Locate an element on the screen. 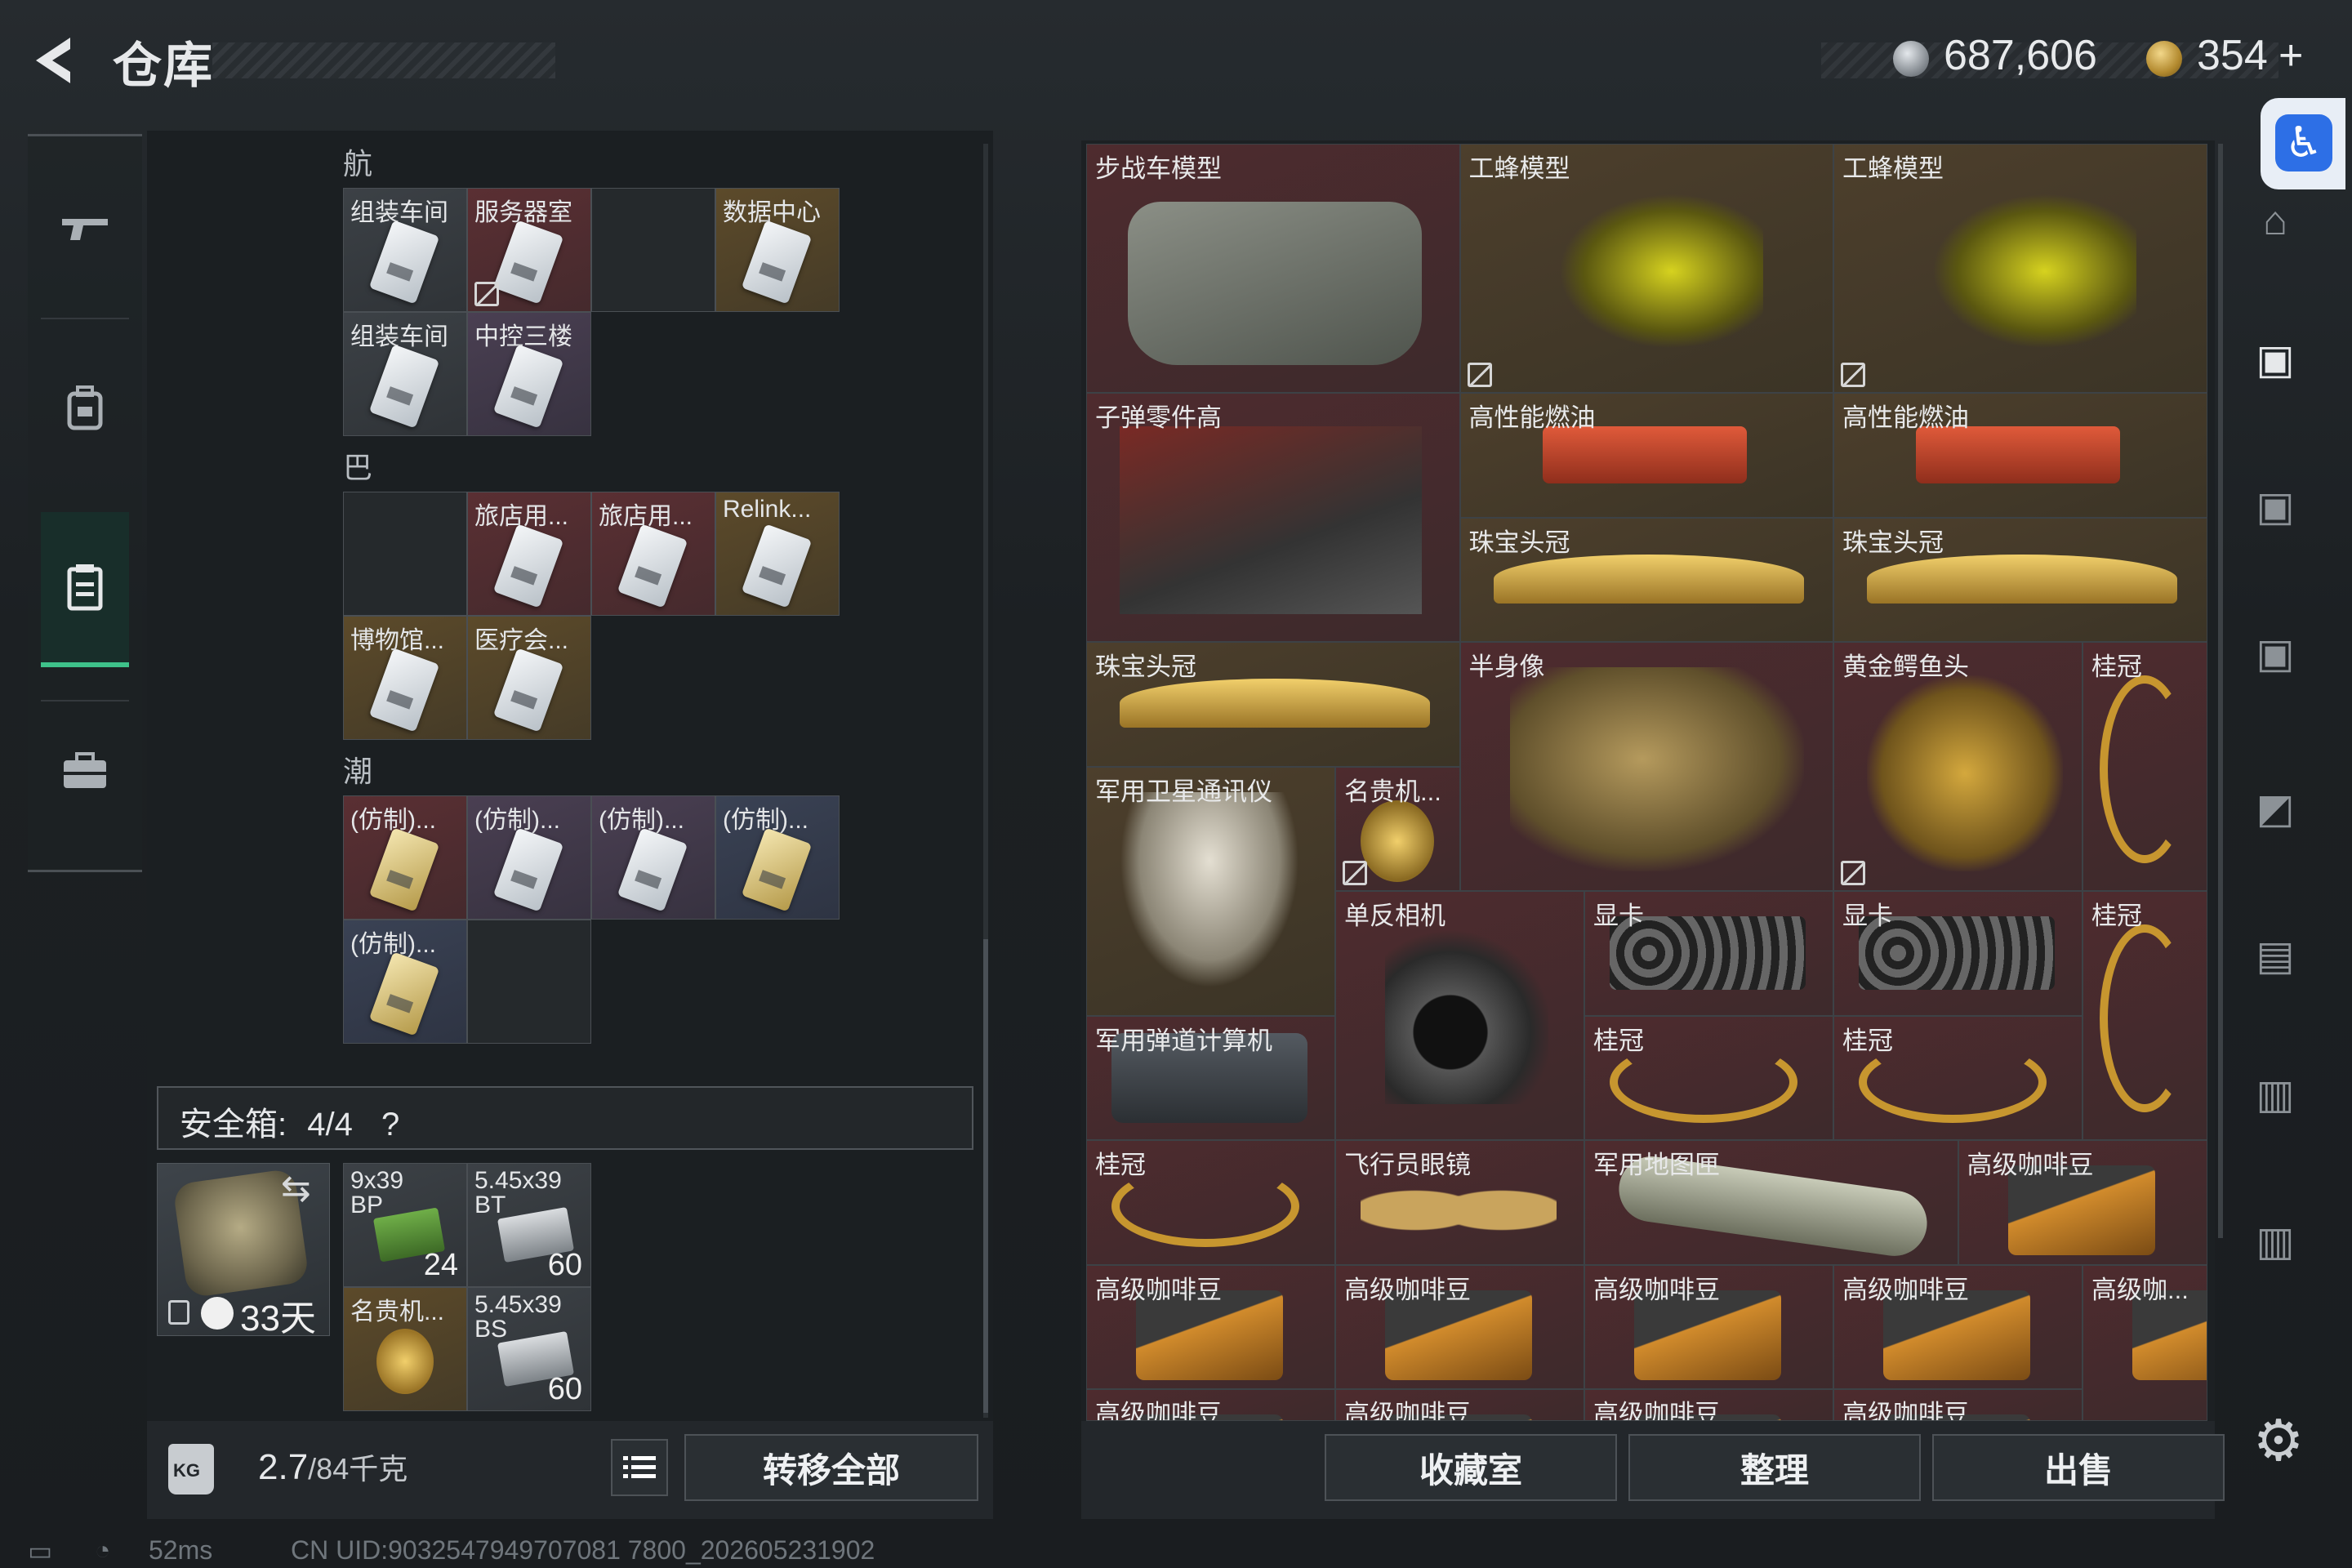  no-sell-icon is located at coordinates (1355, 873).